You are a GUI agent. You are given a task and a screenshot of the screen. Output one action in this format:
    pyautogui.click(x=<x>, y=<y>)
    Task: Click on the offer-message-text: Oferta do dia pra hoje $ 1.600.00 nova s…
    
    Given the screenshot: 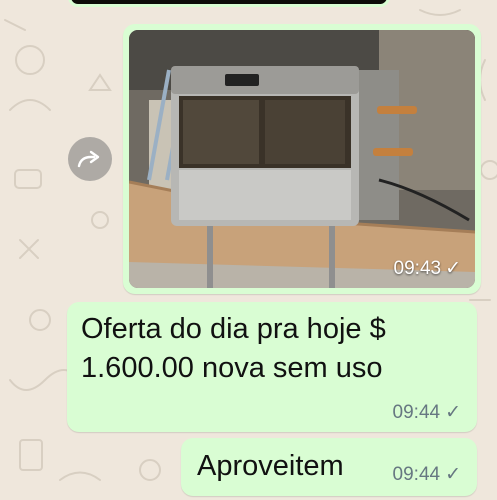 What is the action you would take?
    pyautogui.click(x=233, y=348)
    